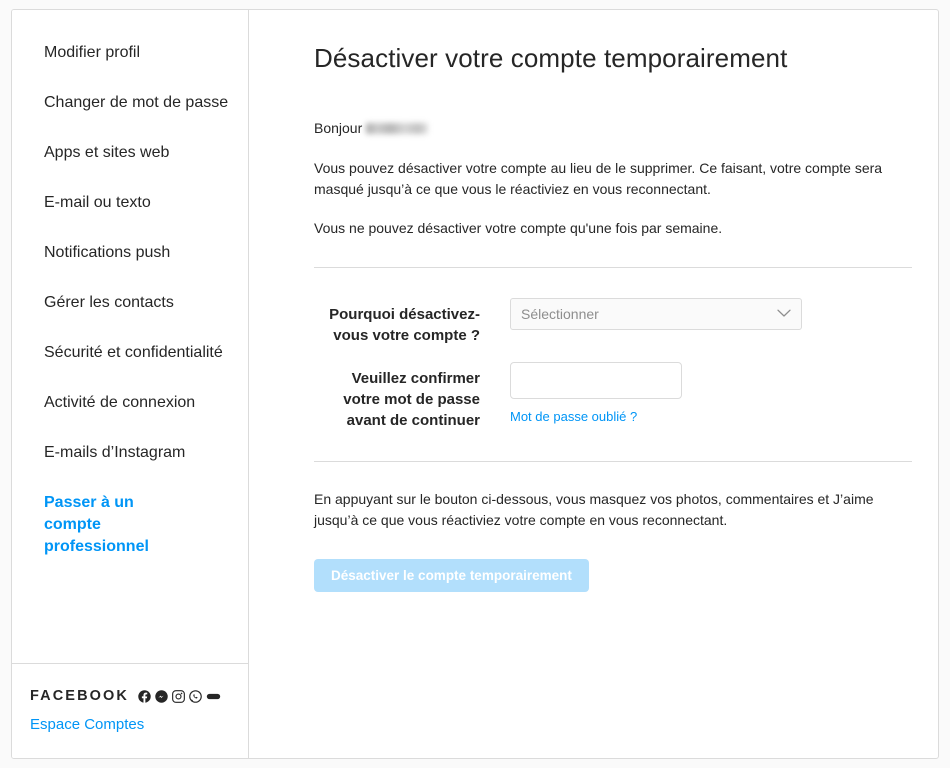  I want to click on instagram-icon, so click(178, 696).